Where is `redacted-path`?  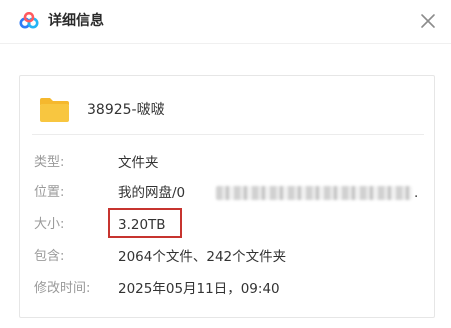
redacted-path is located at coordinates (314, 193).